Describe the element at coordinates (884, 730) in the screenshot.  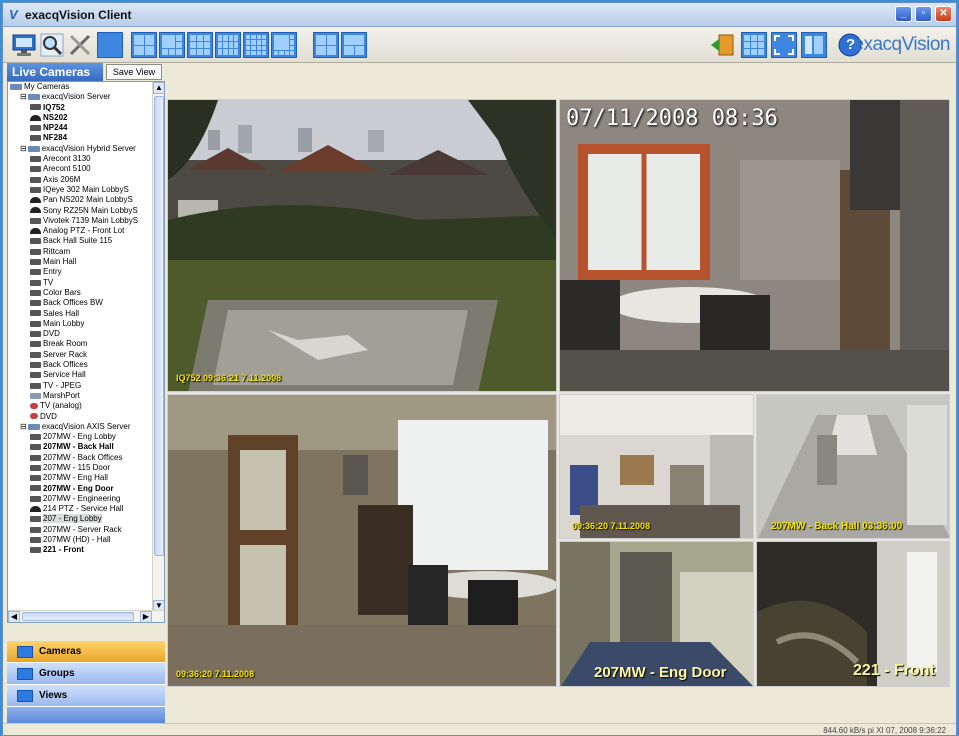
I see `status-text: 844.60 kB/s pi XI 07, 2008 9:36:22` at that location.